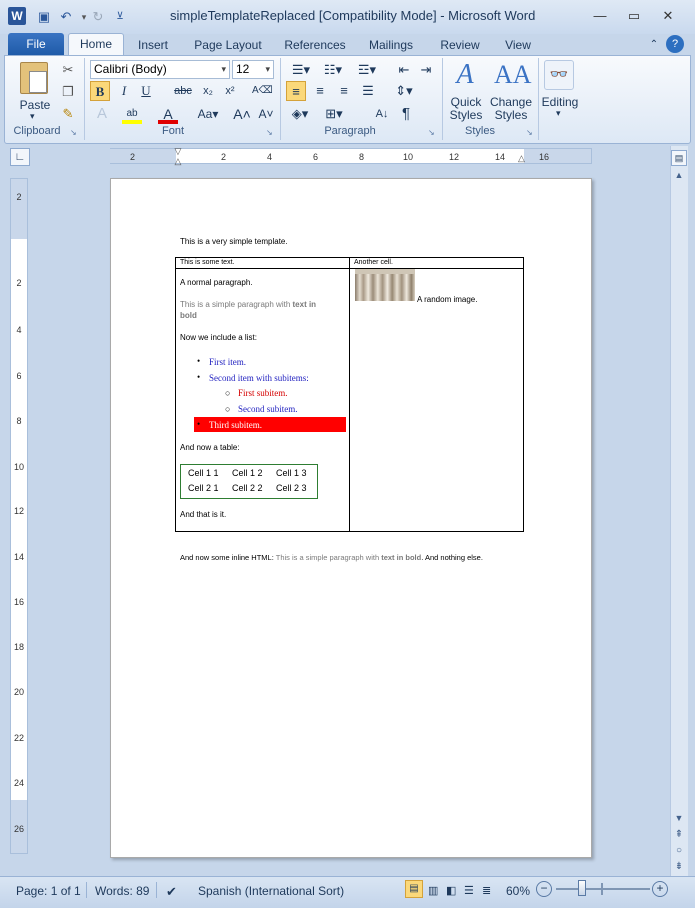  Describe the element at coordinates (160, 69) in the screenshot. I see `font-family-combo: Calibri (Body) ▾` at that location.